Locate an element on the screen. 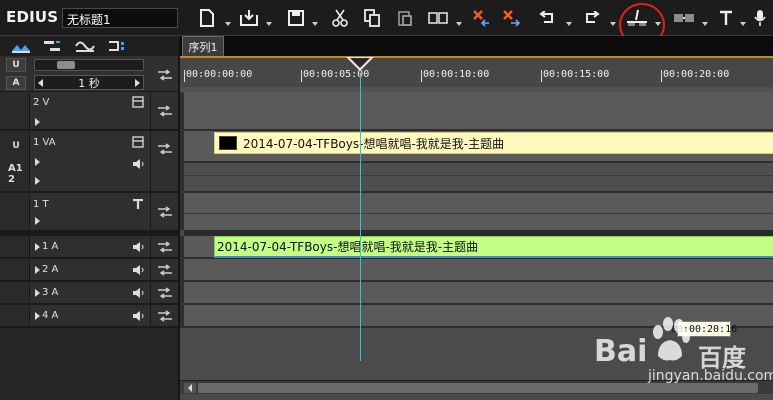 This screenshot has width=773, height=400. save-button is located at coordinates (296, 18).